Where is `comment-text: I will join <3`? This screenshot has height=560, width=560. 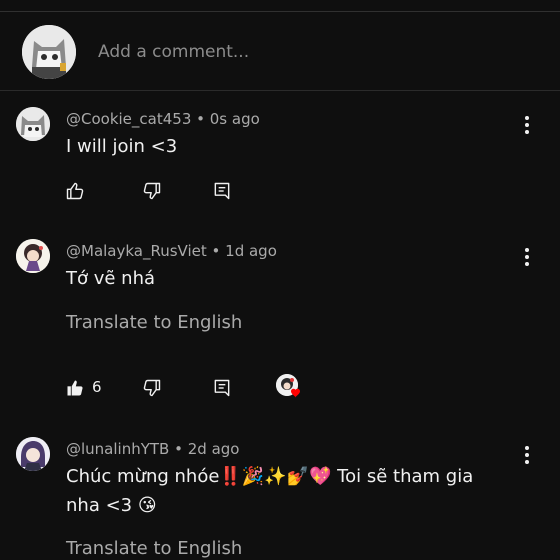
comment-text: I will join <3 is located at coordinates (122, 146).